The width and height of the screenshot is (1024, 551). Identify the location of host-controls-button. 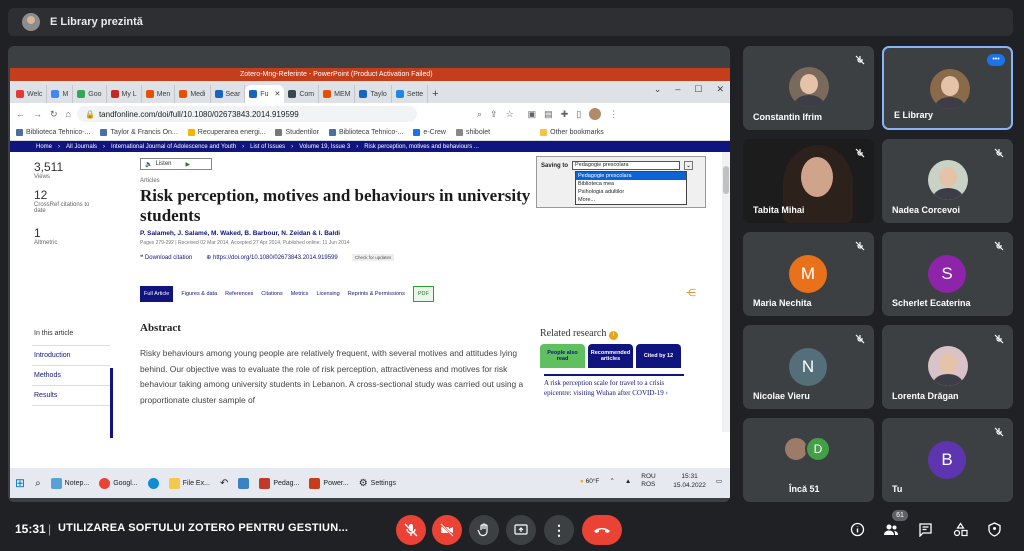
(994, 529).